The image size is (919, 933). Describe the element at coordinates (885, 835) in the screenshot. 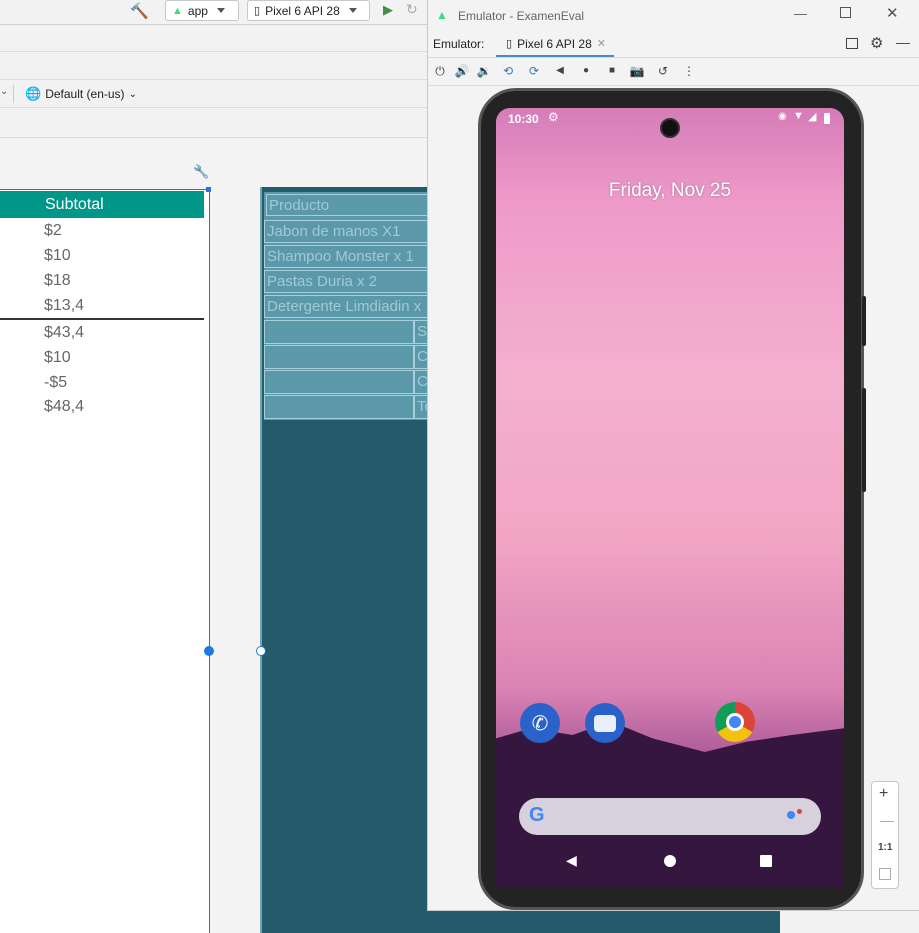

I see `zoom-panel: + — 1:1` at that location.